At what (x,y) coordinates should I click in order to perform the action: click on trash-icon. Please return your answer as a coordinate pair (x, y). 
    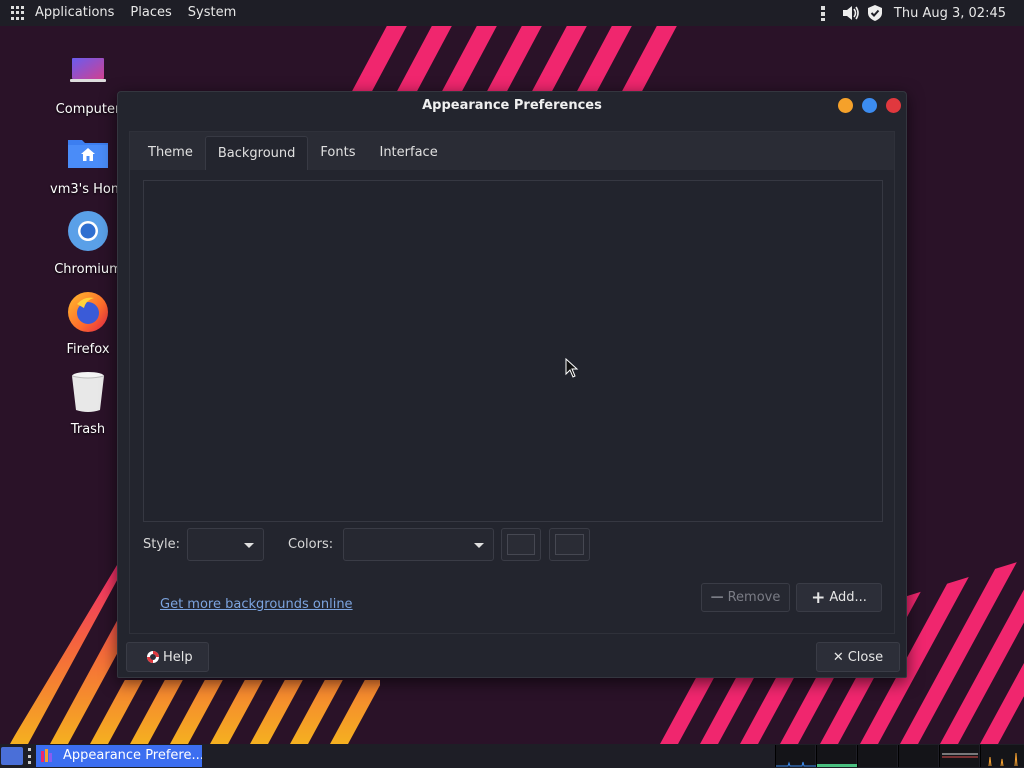
    Looking at the image, I should click on (88, 392).